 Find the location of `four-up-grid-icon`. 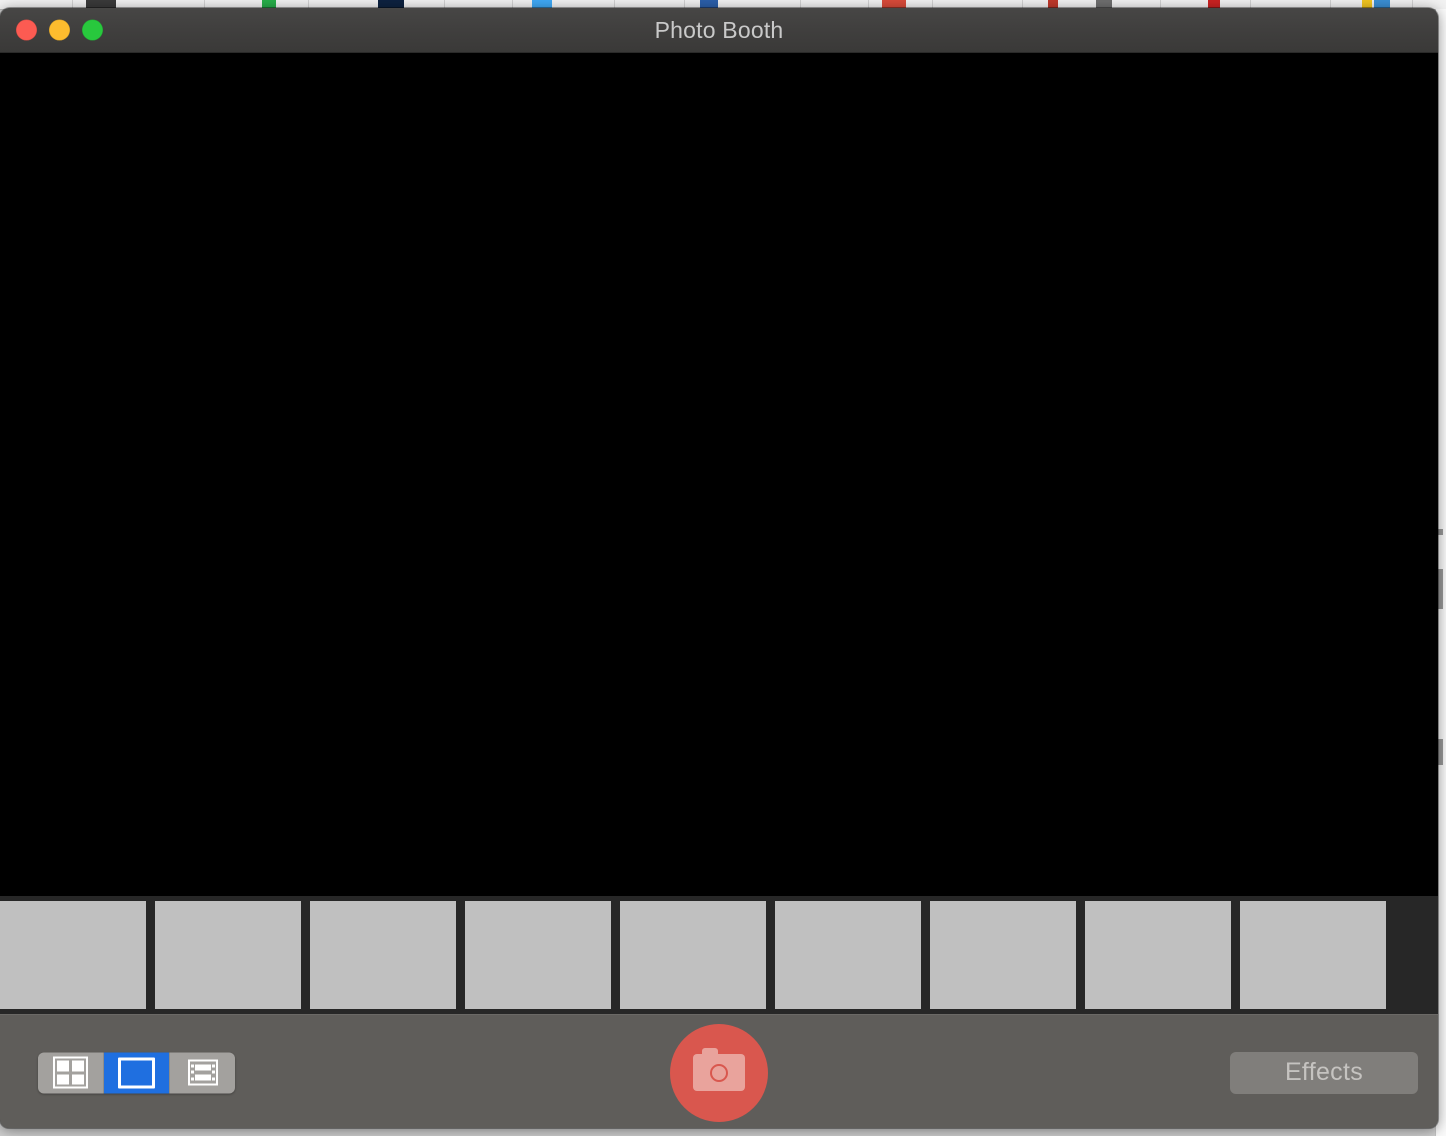

four-up-grid-icon is located at coordinates (70, 1072).